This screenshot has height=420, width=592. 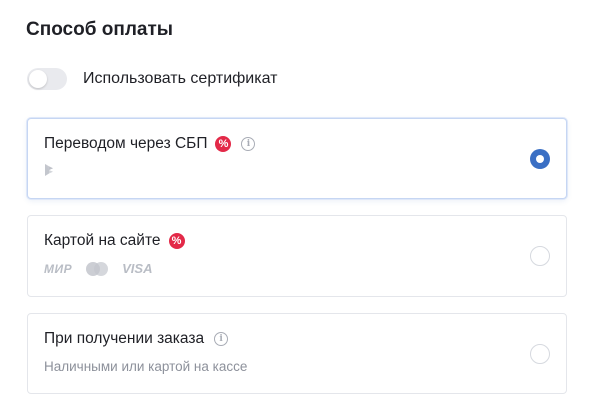 I want to click on sbp-logo-icon, so click(x=49, y=170).